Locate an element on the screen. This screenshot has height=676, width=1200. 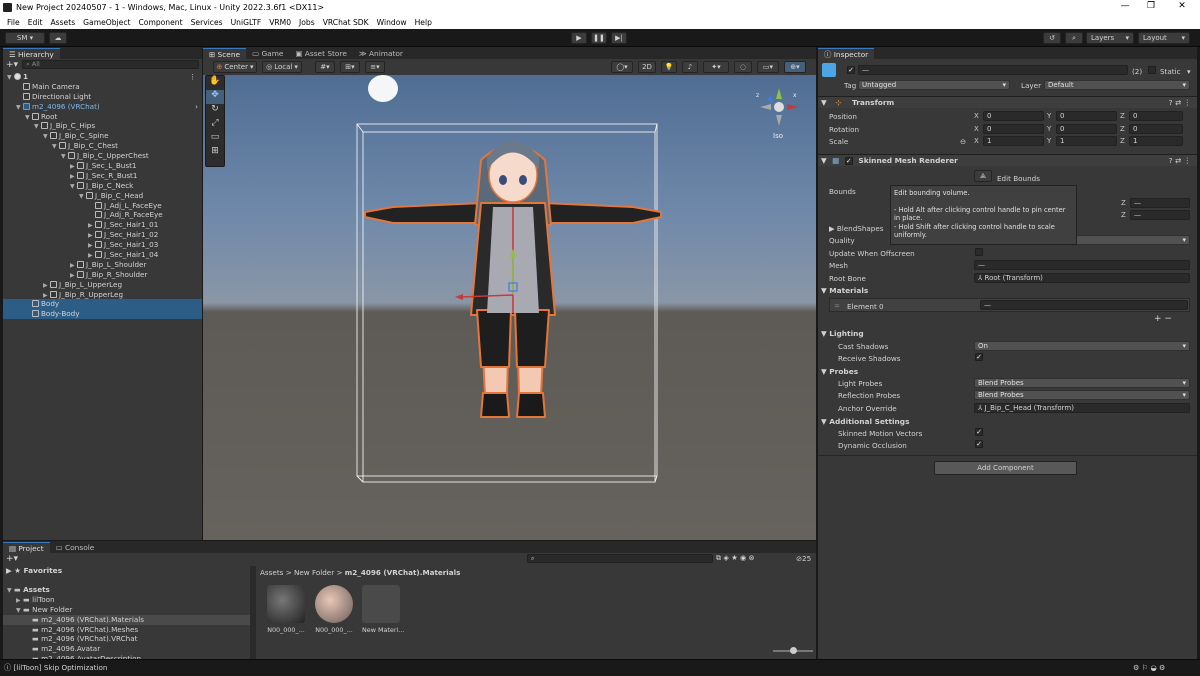
tab-animator: ≫ Animator is located at coordinates (381, 53).